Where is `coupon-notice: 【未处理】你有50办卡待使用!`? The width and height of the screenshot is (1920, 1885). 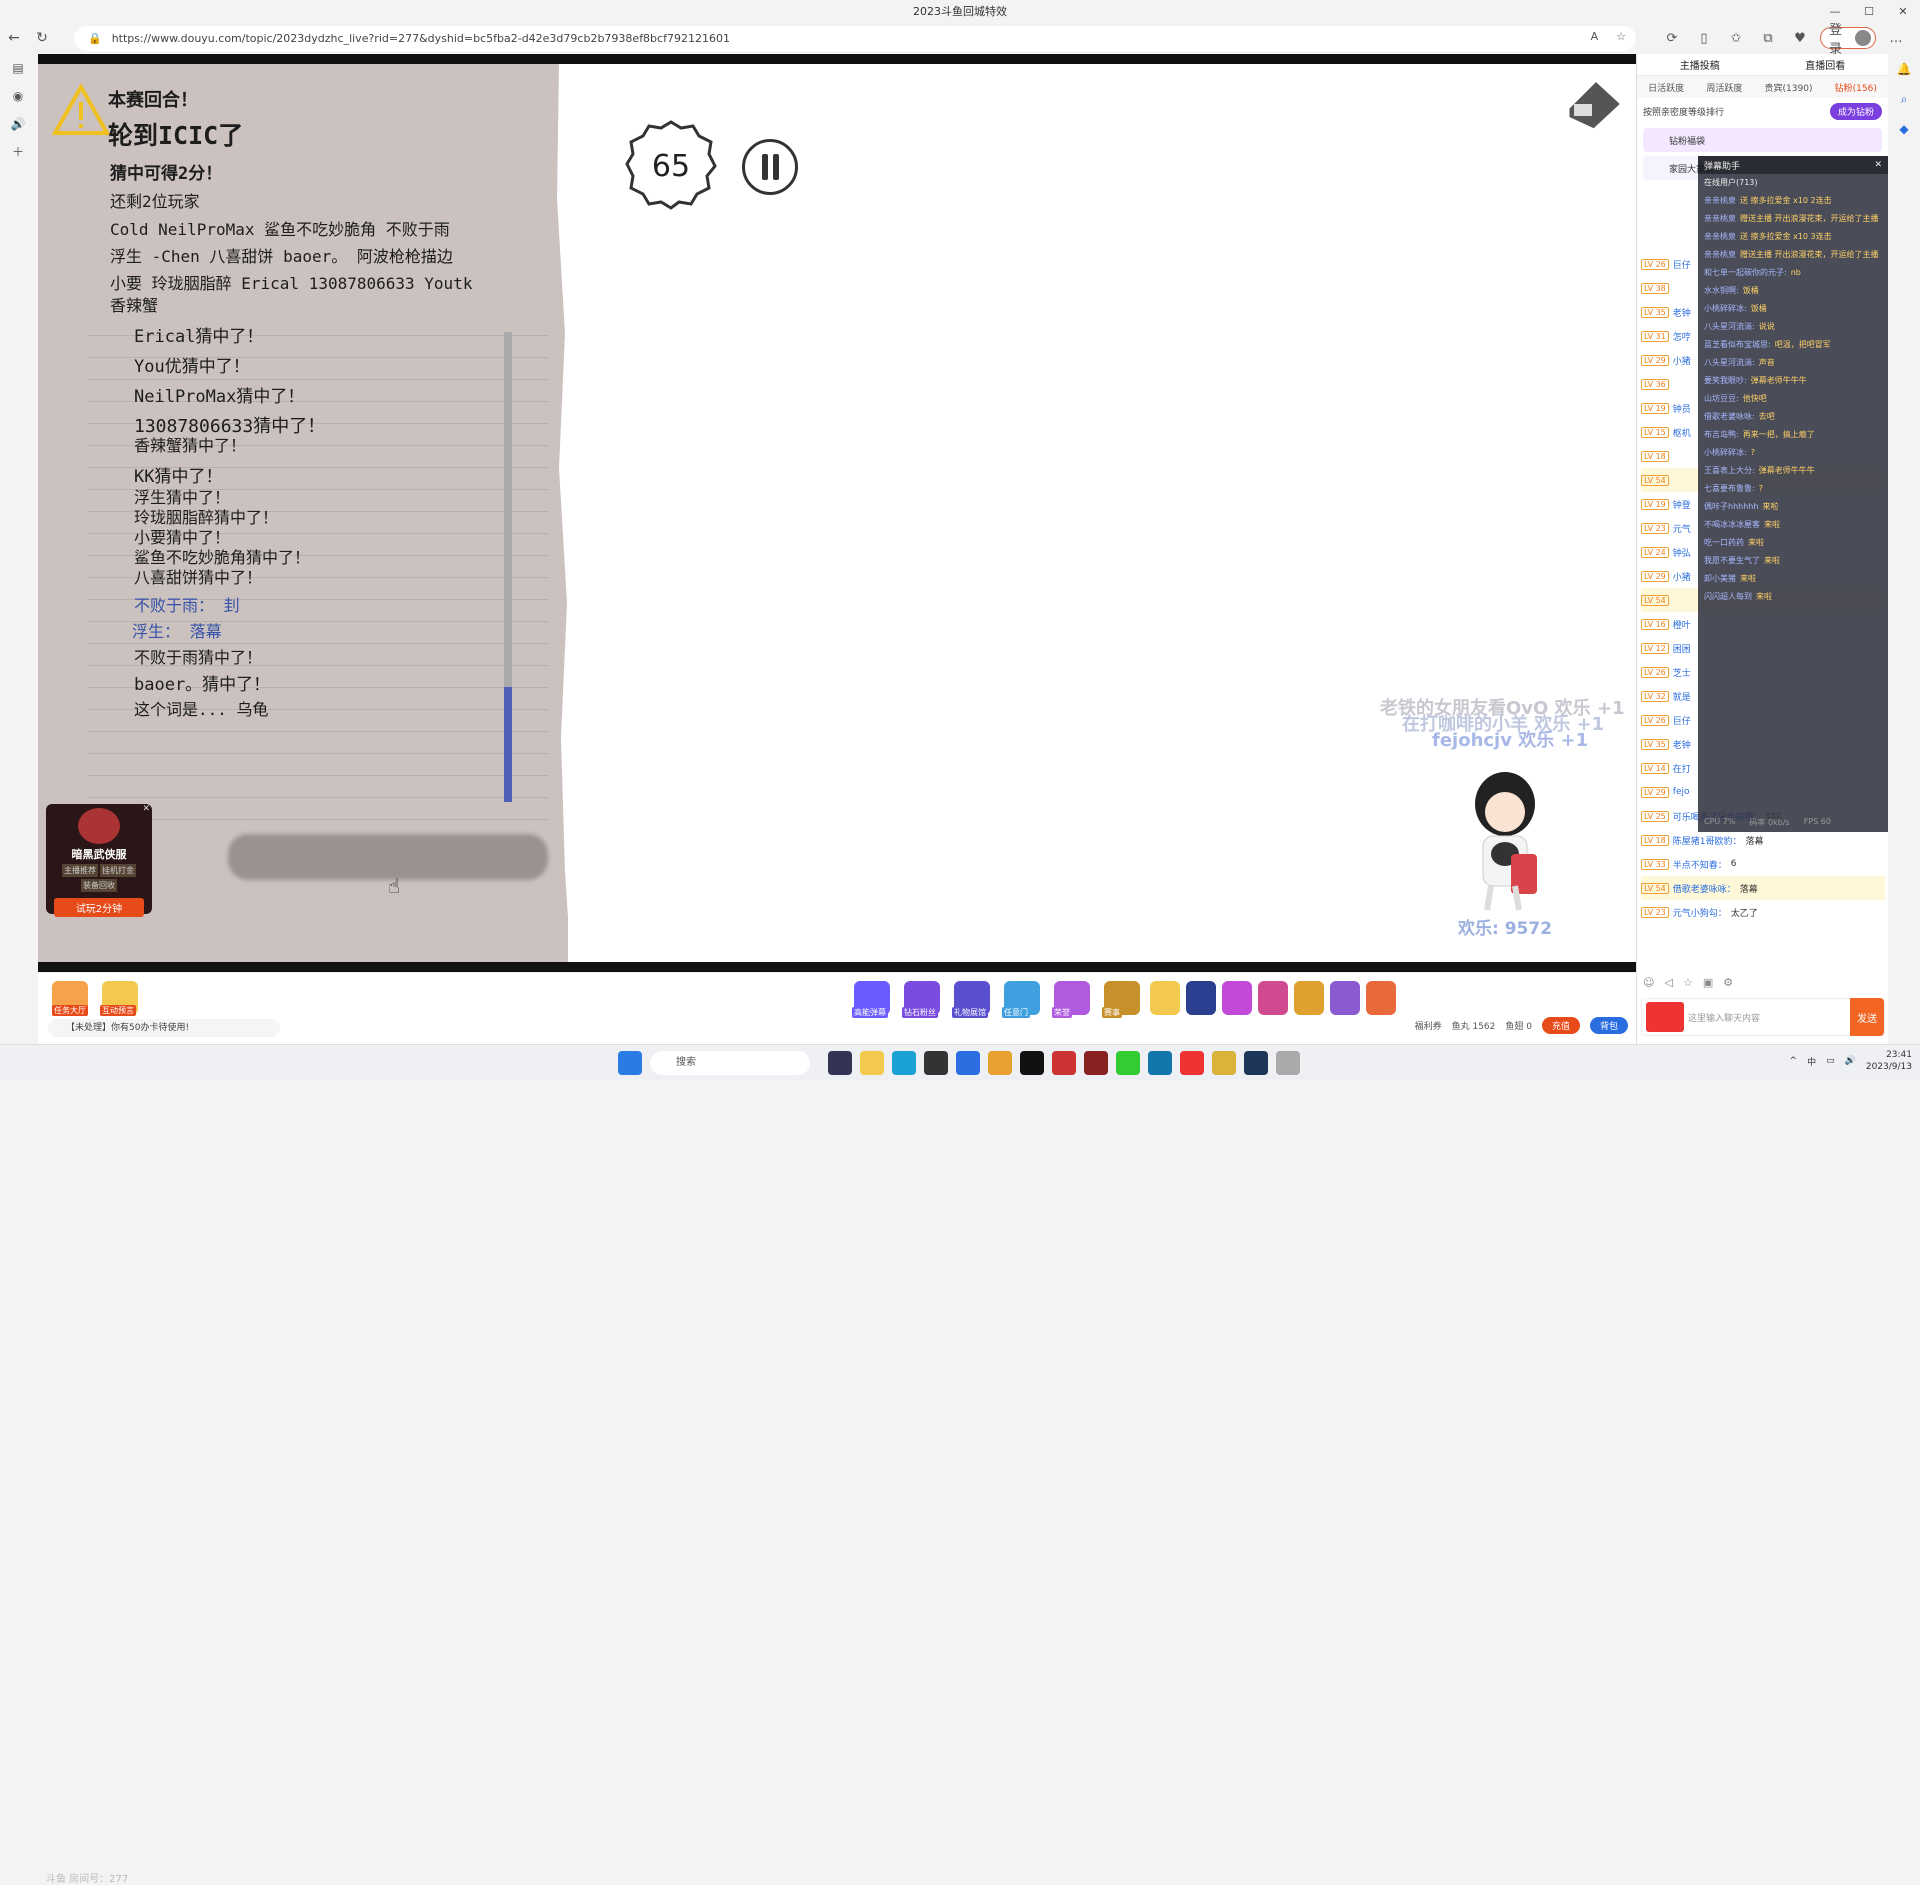
coupon-notice: 【未处理】你有50办卡待使用! is located at coordinates (164, 1028).